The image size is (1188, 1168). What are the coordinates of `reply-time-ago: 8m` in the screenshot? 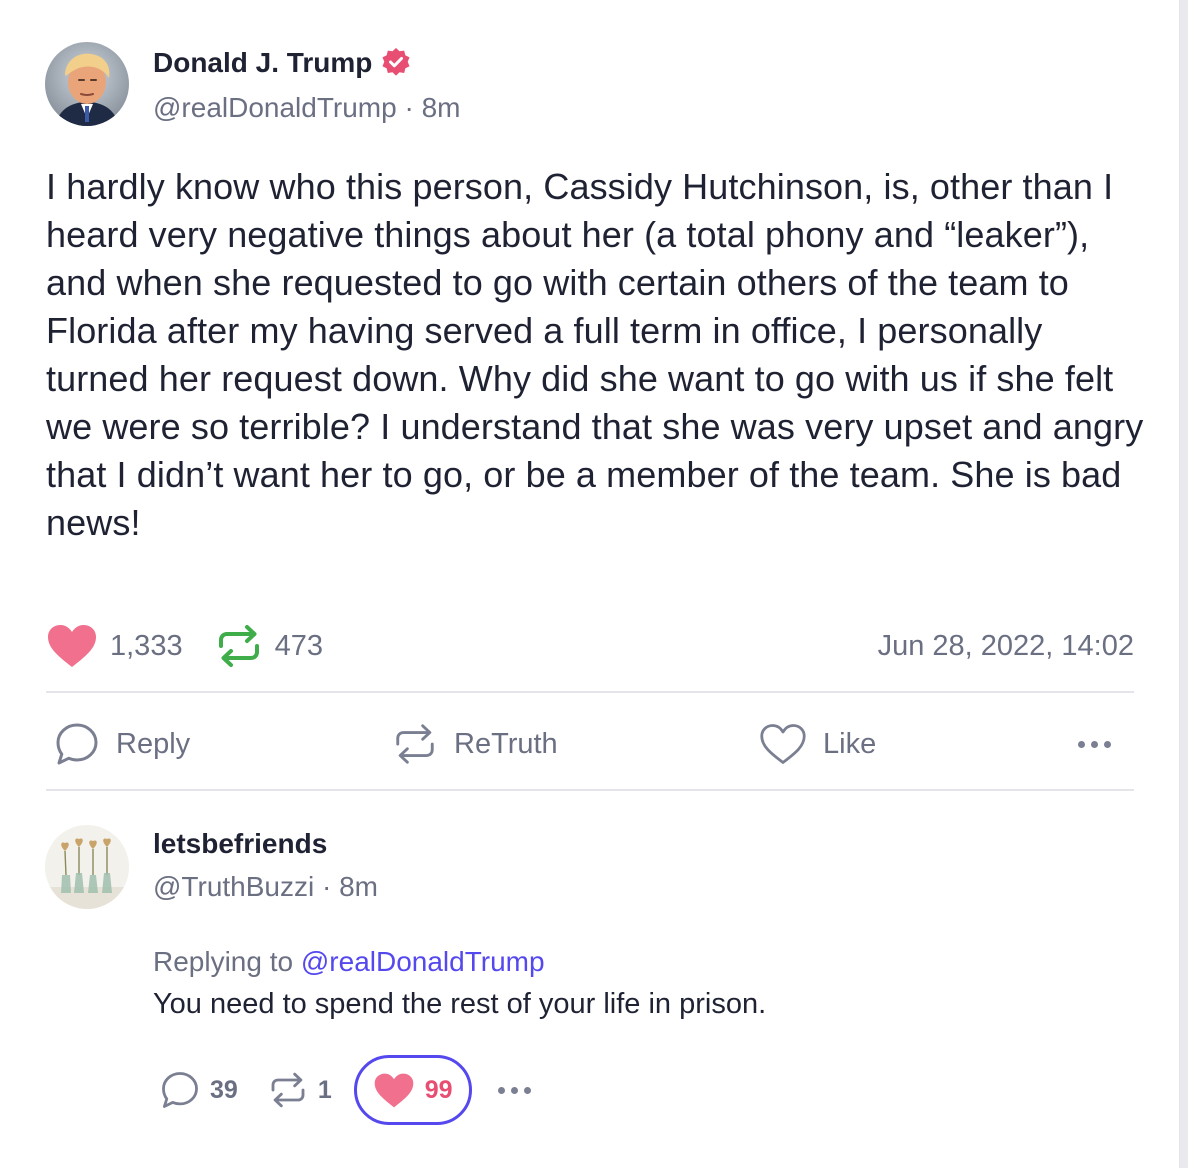 It's located at (358, 886).